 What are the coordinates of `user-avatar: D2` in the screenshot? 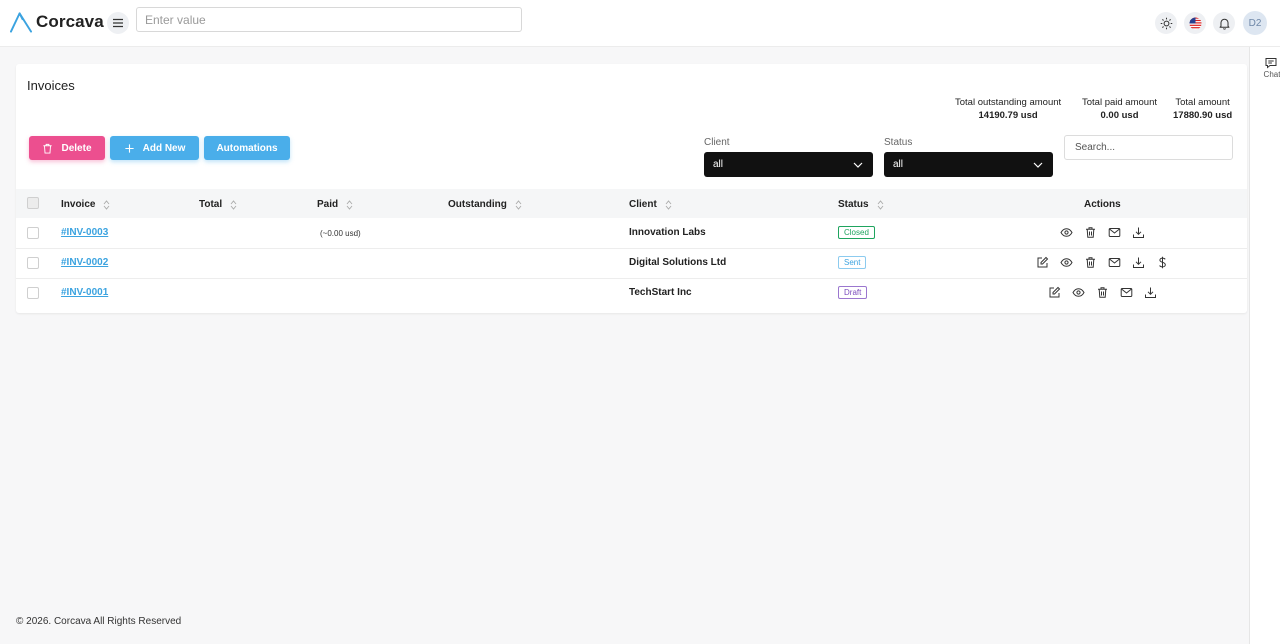 It's located at (1255, 23).